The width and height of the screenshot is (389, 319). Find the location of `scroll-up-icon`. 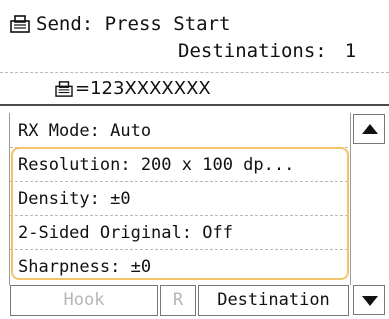

scroll-up-icon is located at coordinates (370, 129).